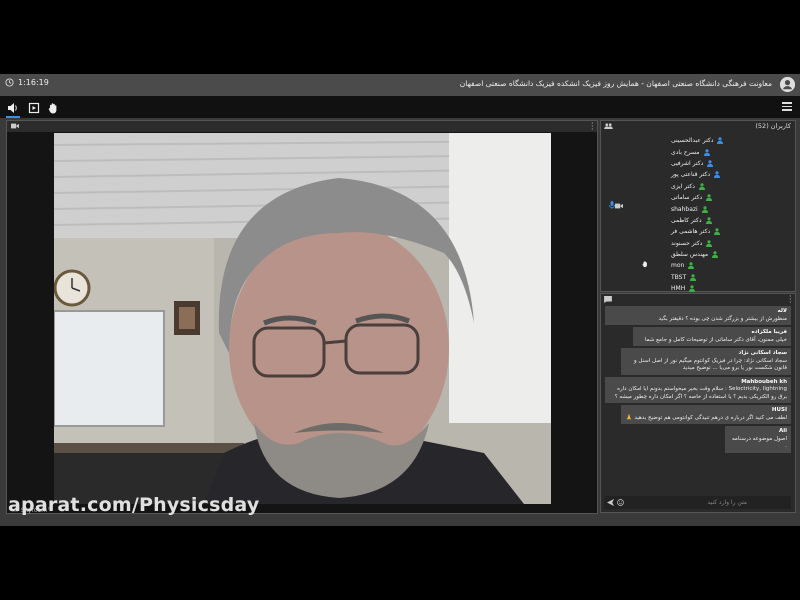  I want to click on menu-icon, so click(787, 103).